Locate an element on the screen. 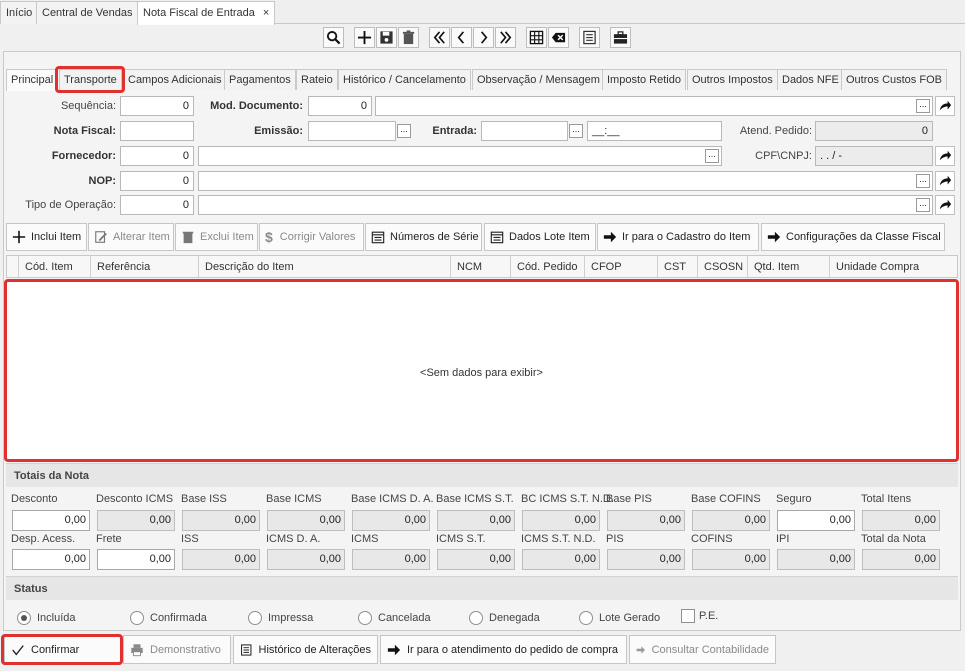  sequencia-input: 0 is located at coordinates (157, 106).